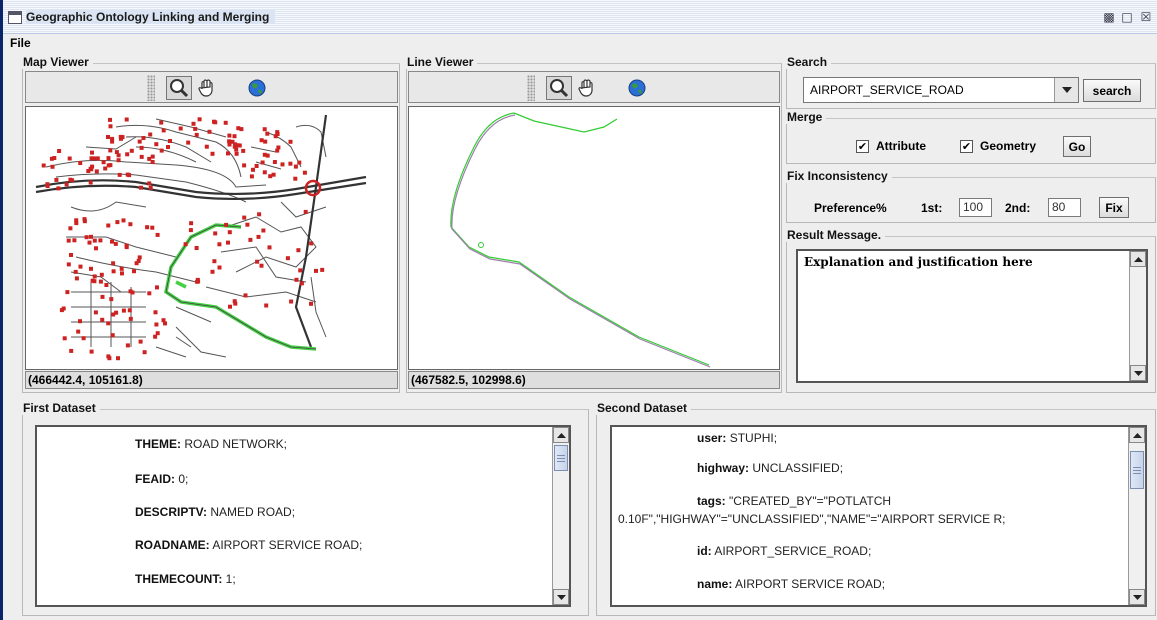  I want to click on map-canvas, so click(211, 238).